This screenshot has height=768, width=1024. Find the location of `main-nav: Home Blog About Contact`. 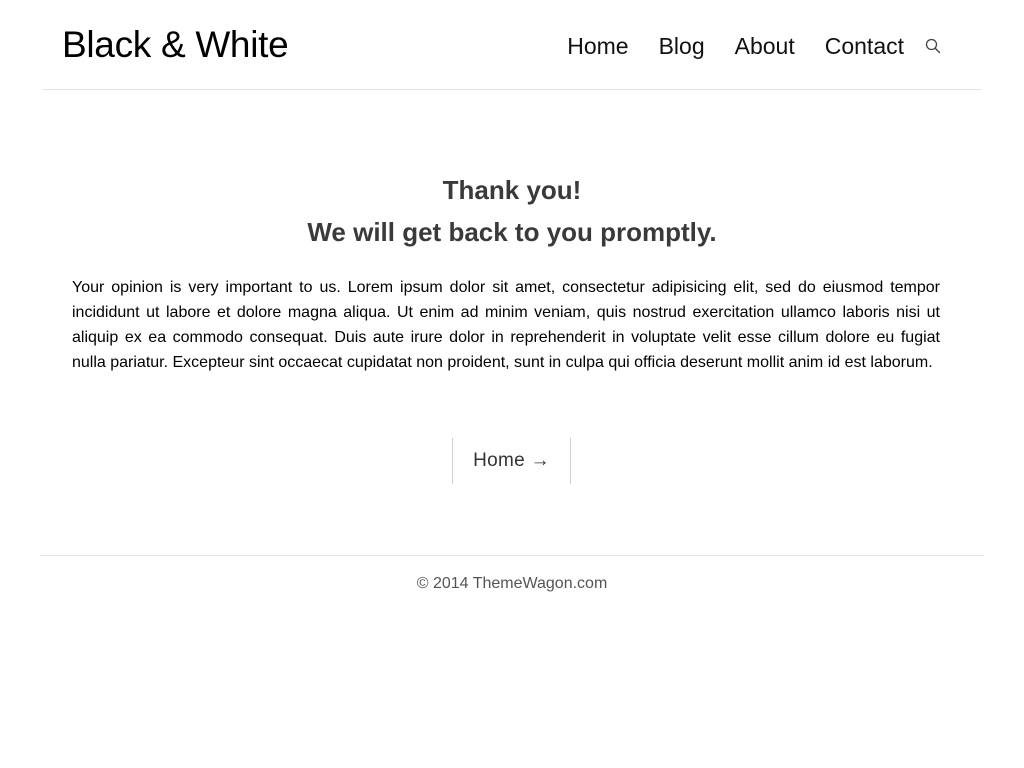

main-nav: Home Blog About Contact is located at coordinates (754, 46).